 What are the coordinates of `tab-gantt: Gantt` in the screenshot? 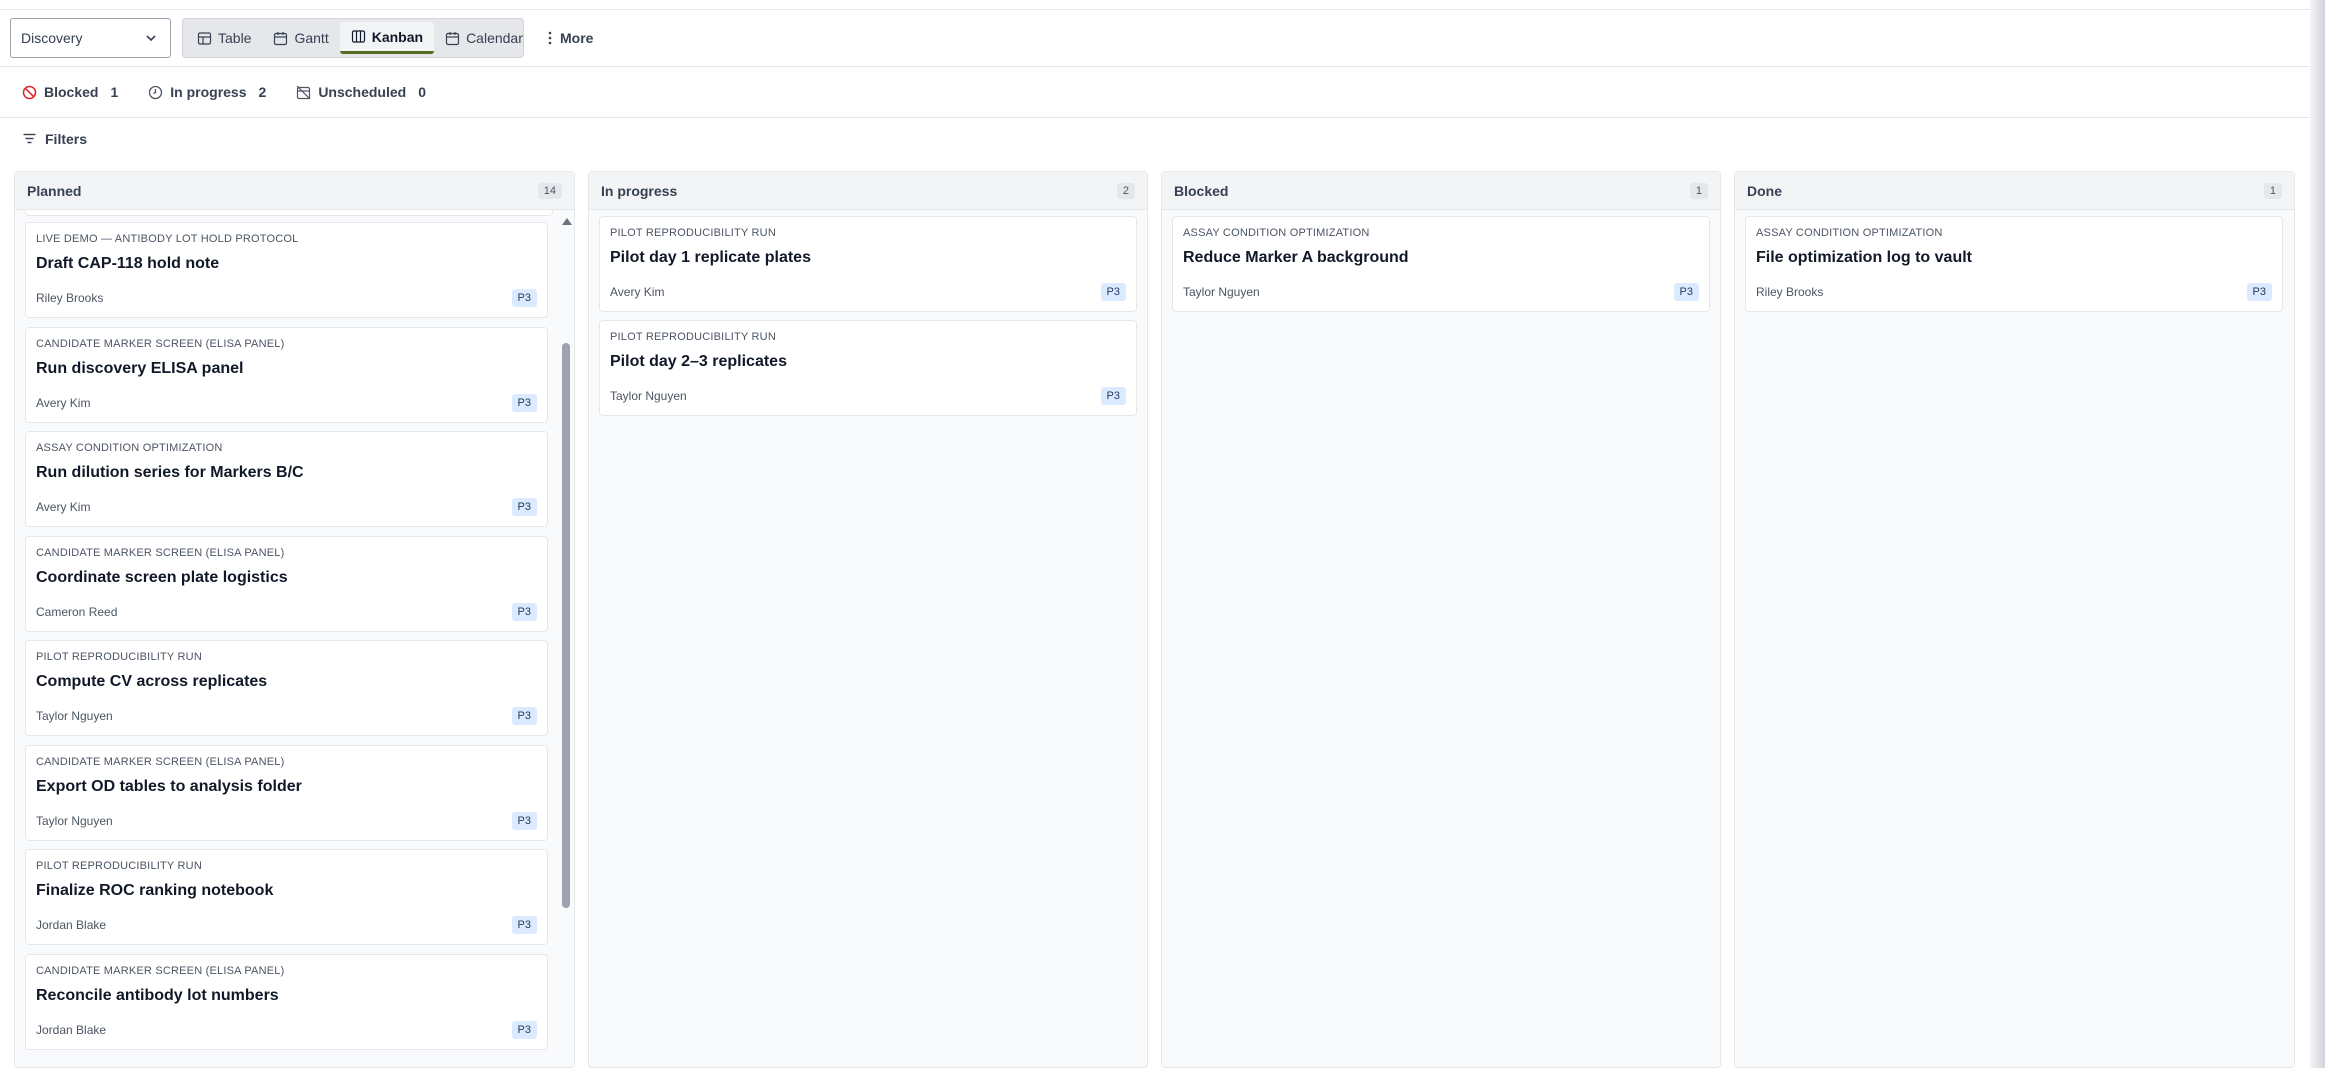 It's located at (300, 38).